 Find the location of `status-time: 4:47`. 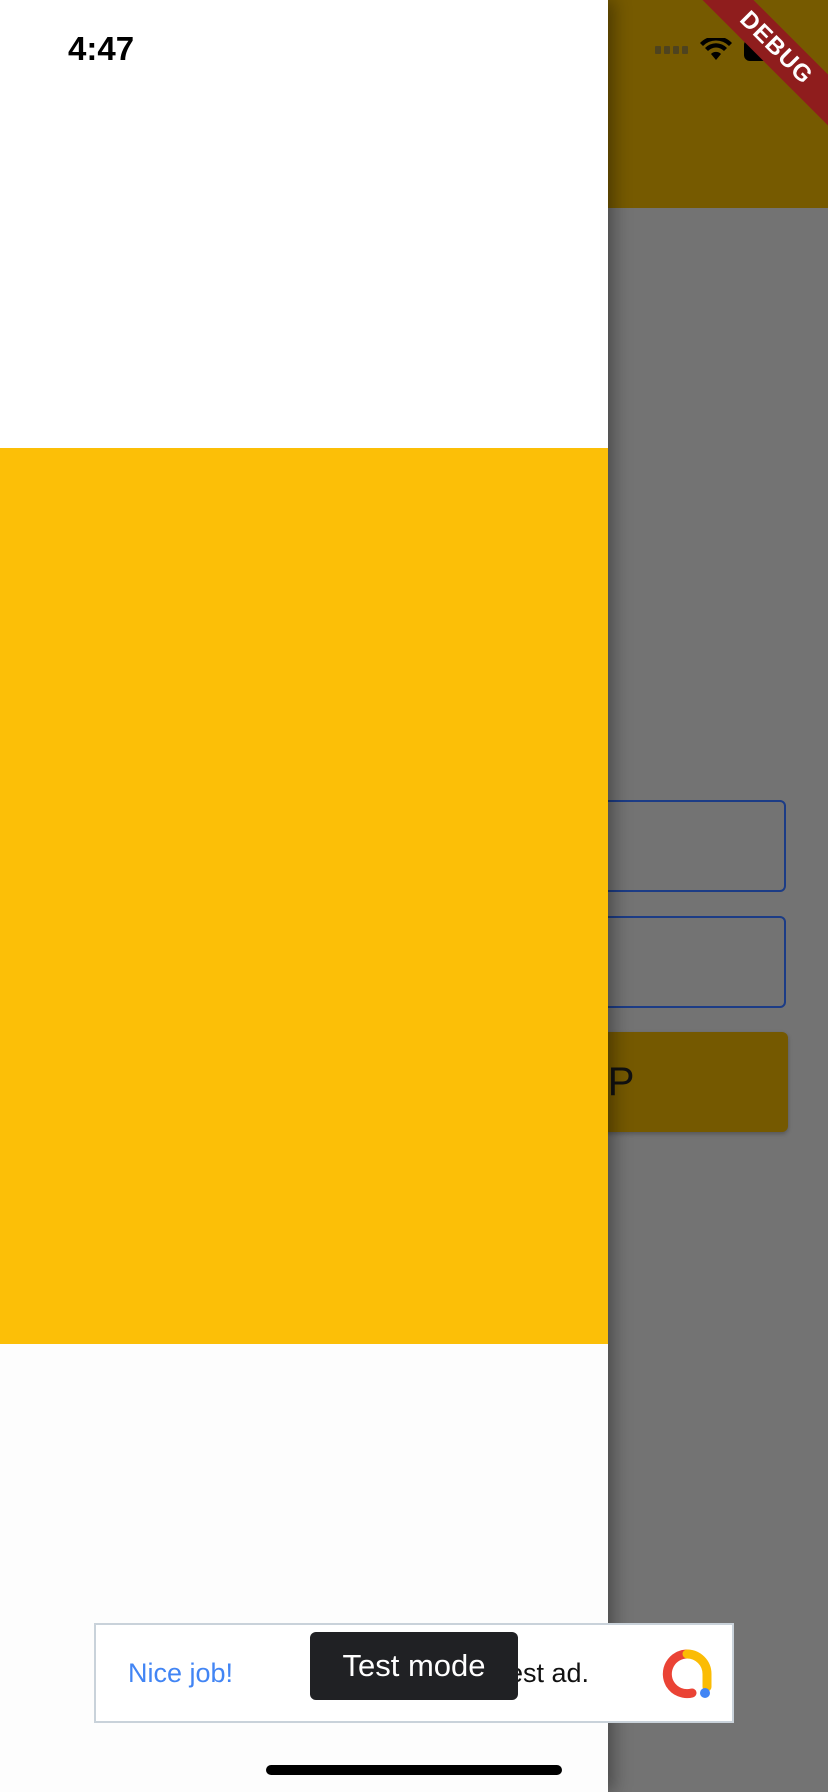

status-time: 4:47 is located at coordinates (101, 48).